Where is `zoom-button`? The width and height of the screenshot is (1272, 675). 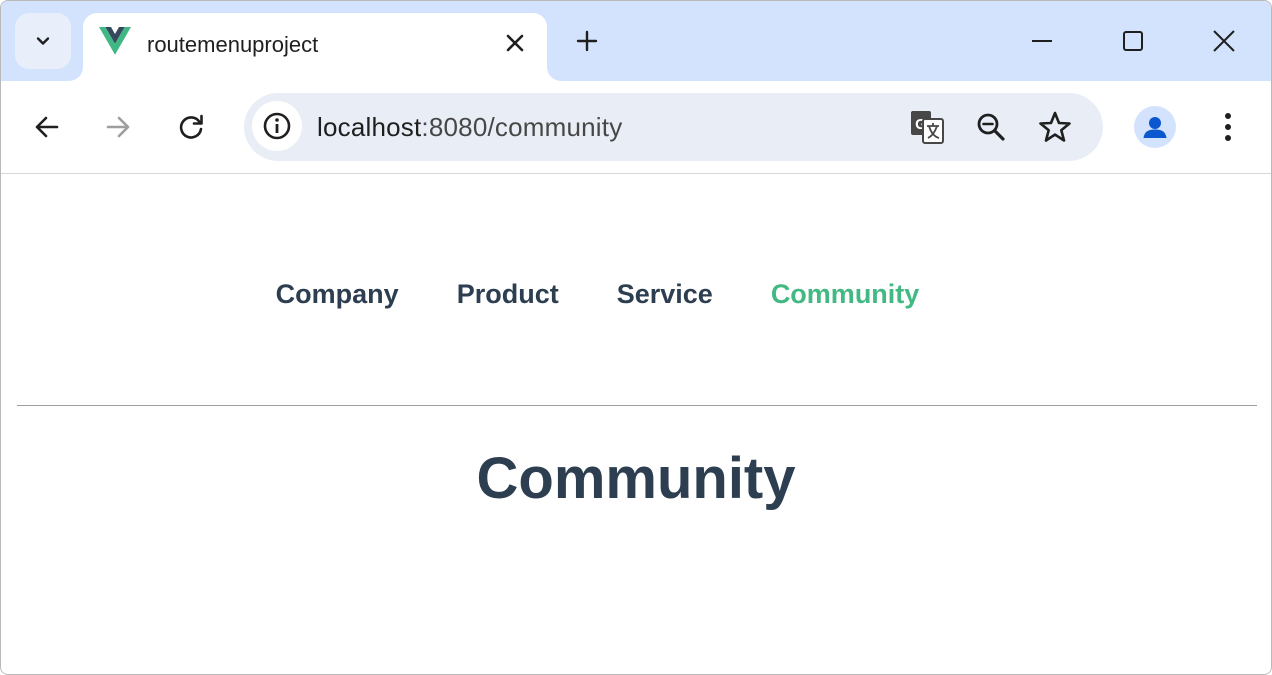 zoom-button is located at coordinates (991, 127).